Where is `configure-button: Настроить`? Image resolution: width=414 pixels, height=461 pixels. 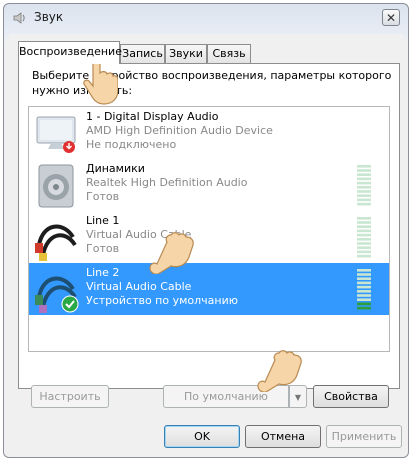 configure-button: Настроить is located at coordinates (70, 396).